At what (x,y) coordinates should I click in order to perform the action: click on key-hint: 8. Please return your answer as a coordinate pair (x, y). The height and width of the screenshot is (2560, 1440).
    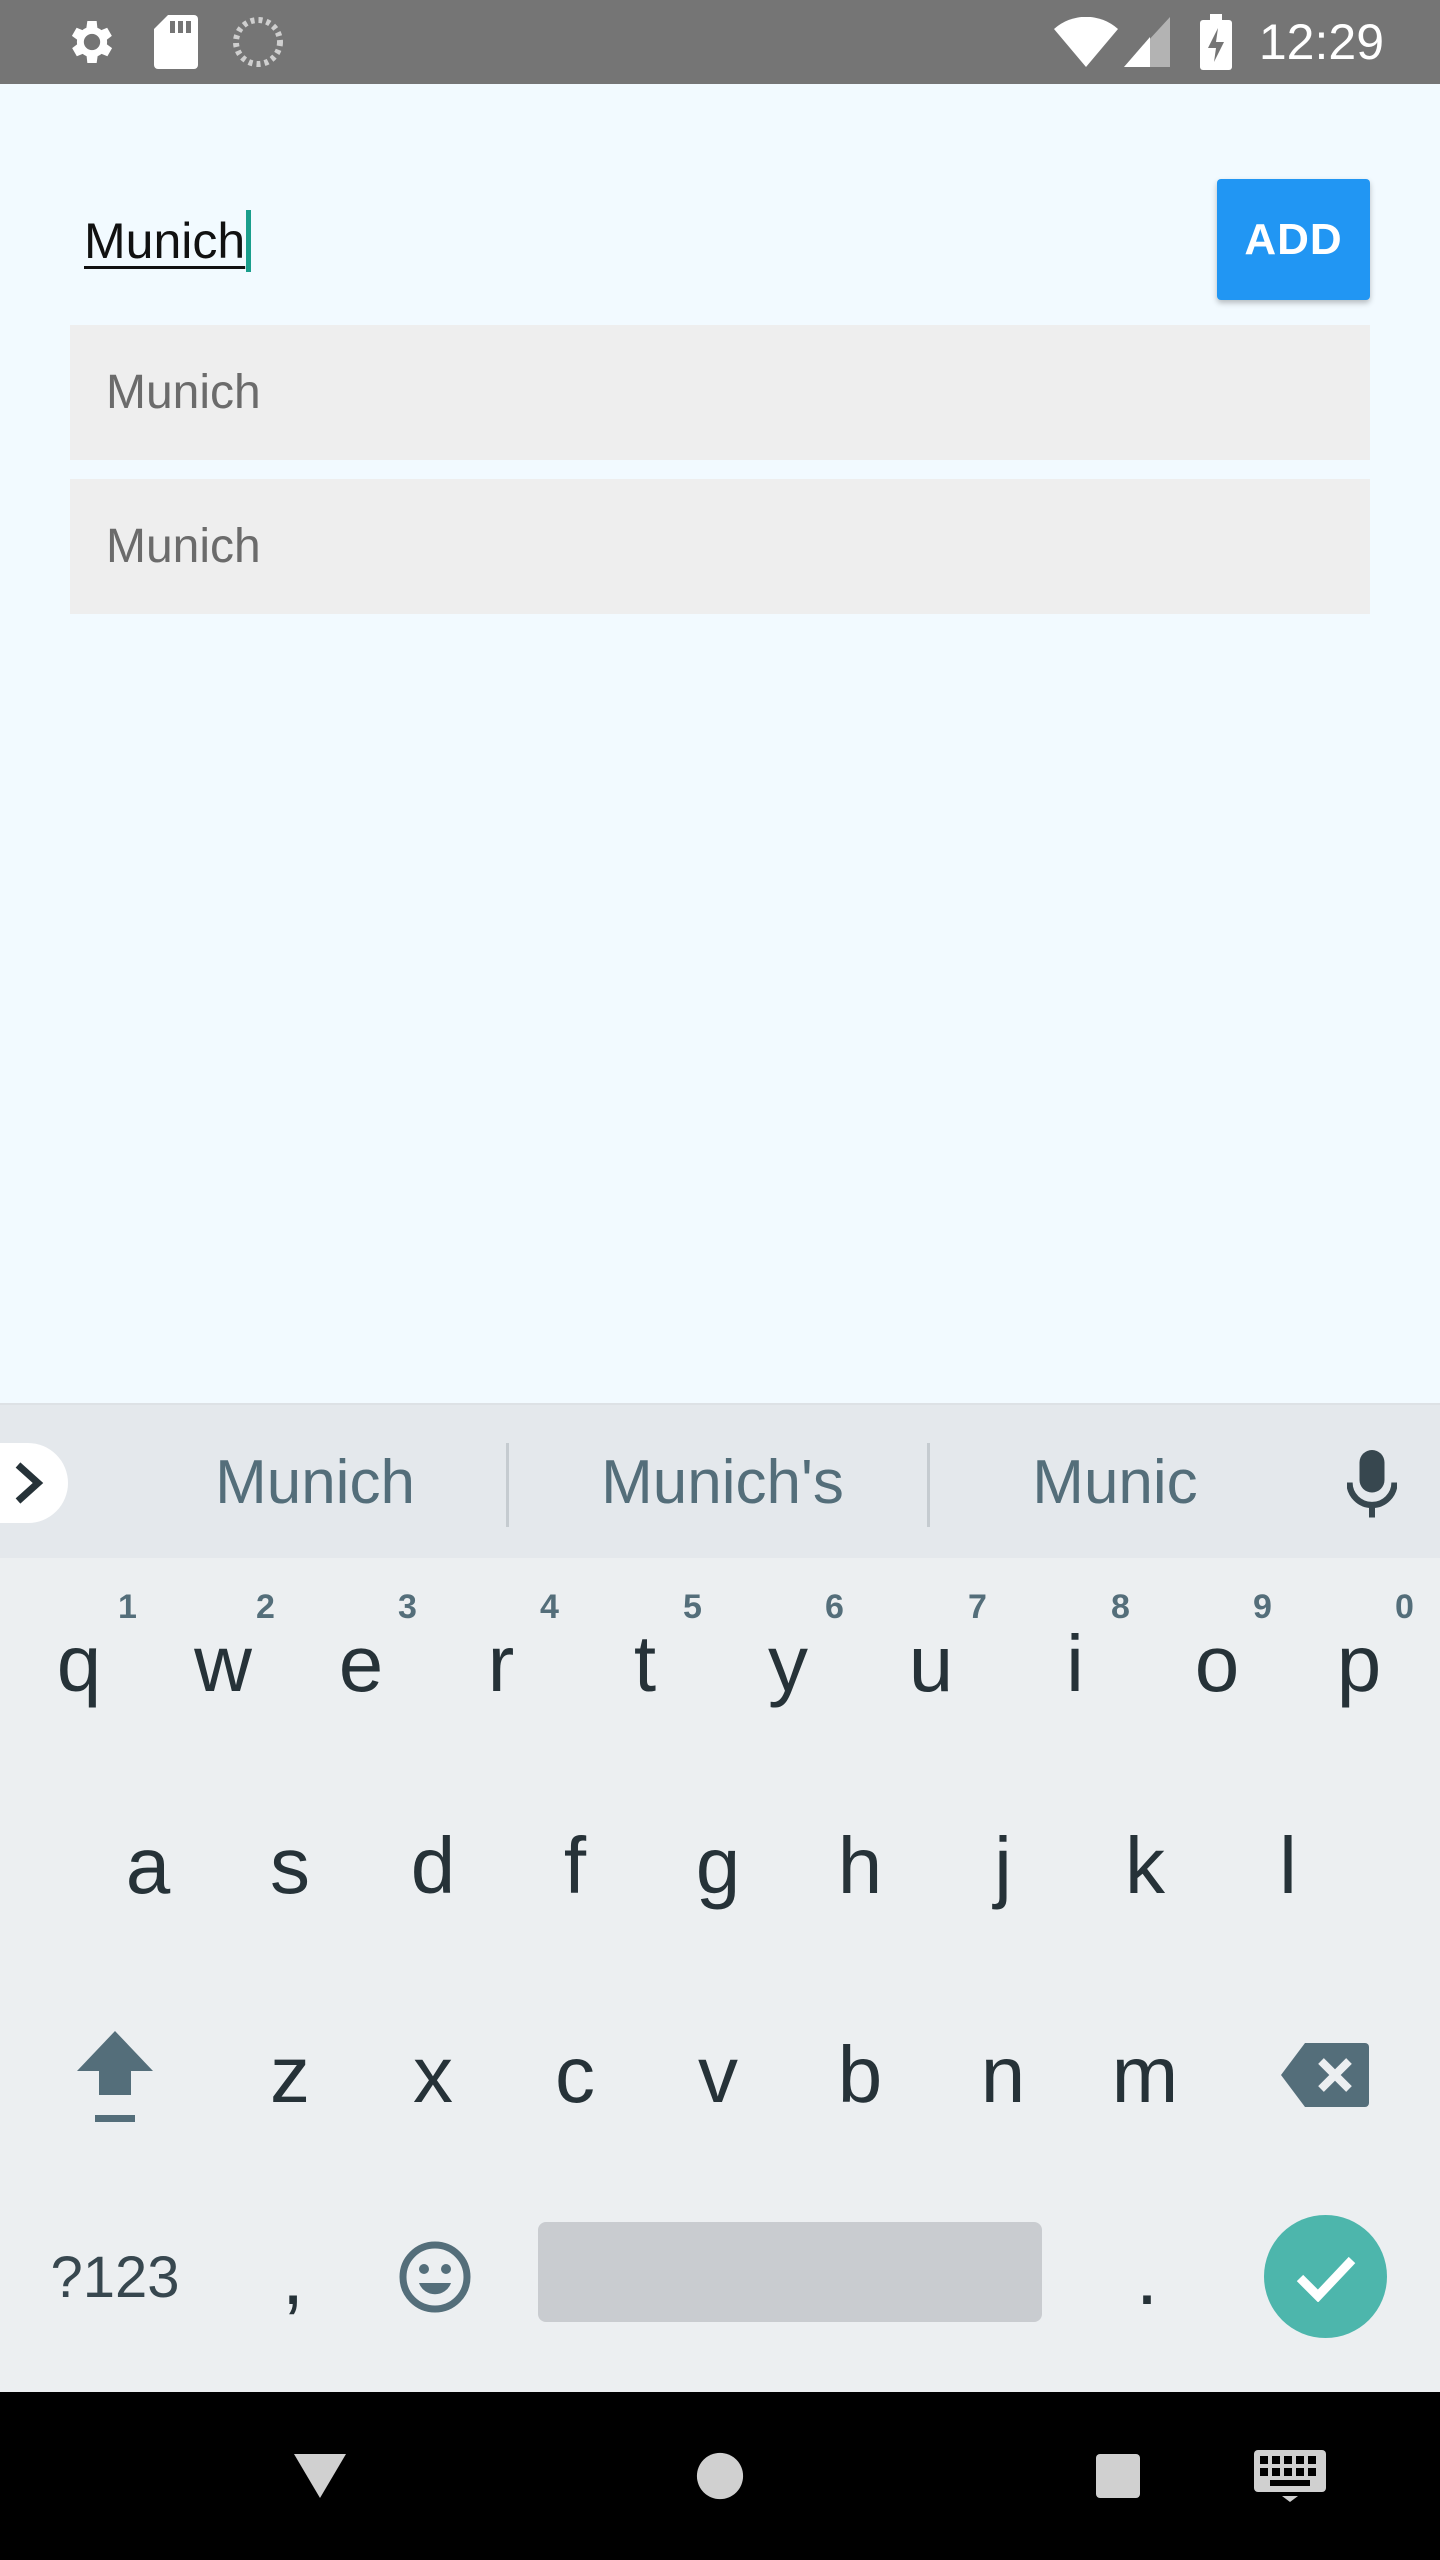
    Looking at the image, I should click on (1120, 1607).